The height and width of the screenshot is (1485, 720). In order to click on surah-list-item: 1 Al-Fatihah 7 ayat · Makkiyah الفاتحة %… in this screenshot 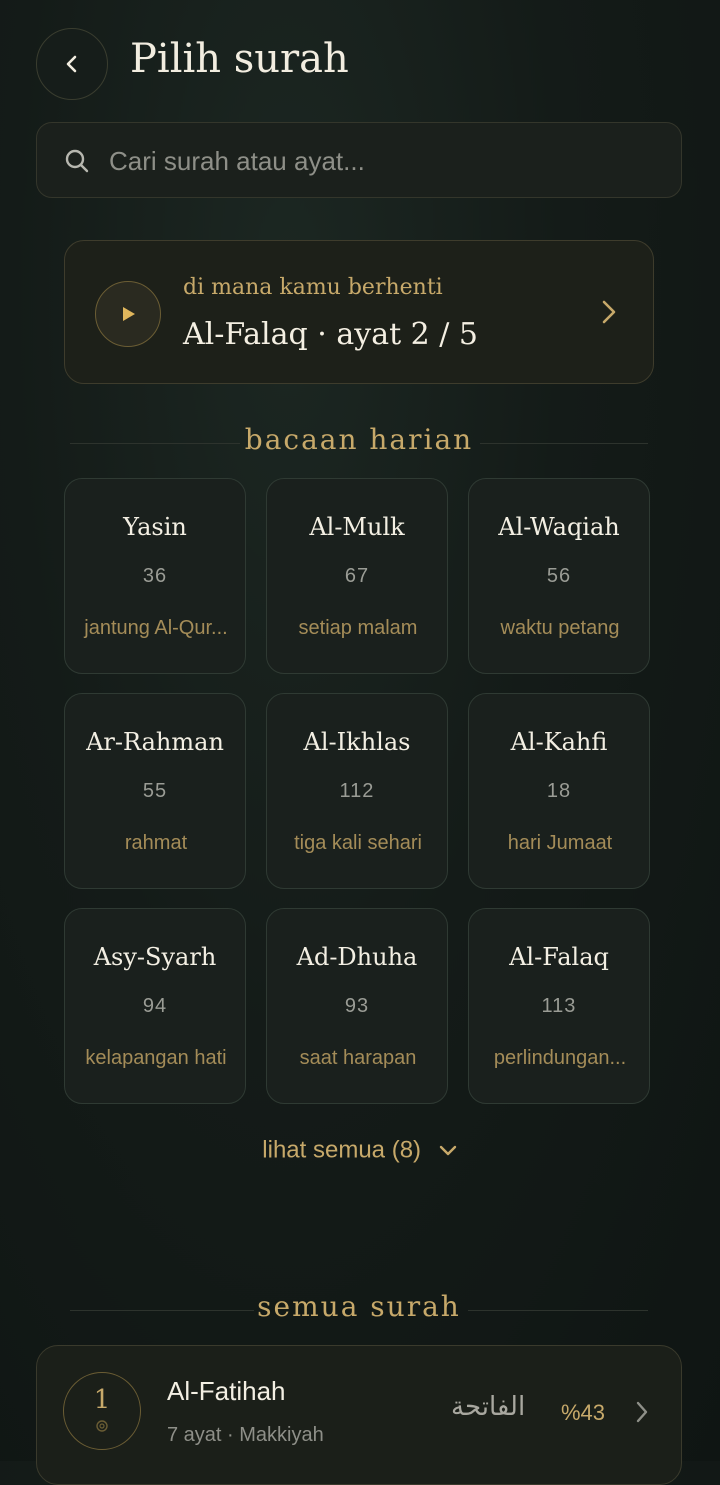, I will do `click(359, 1415)`.